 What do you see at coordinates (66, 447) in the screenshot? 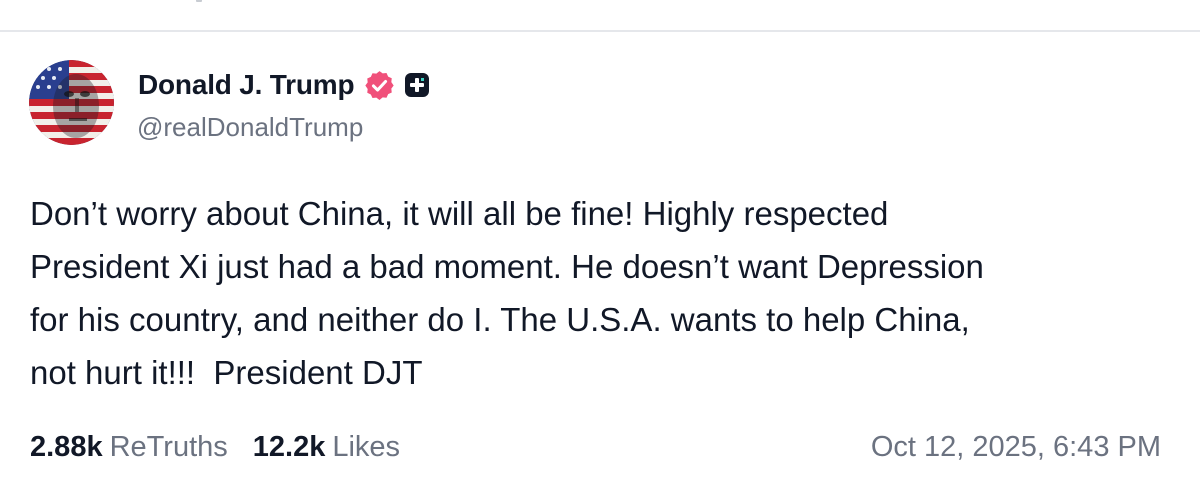
I see `retruths-count: 2.88k` at bounding box center [66, 447].